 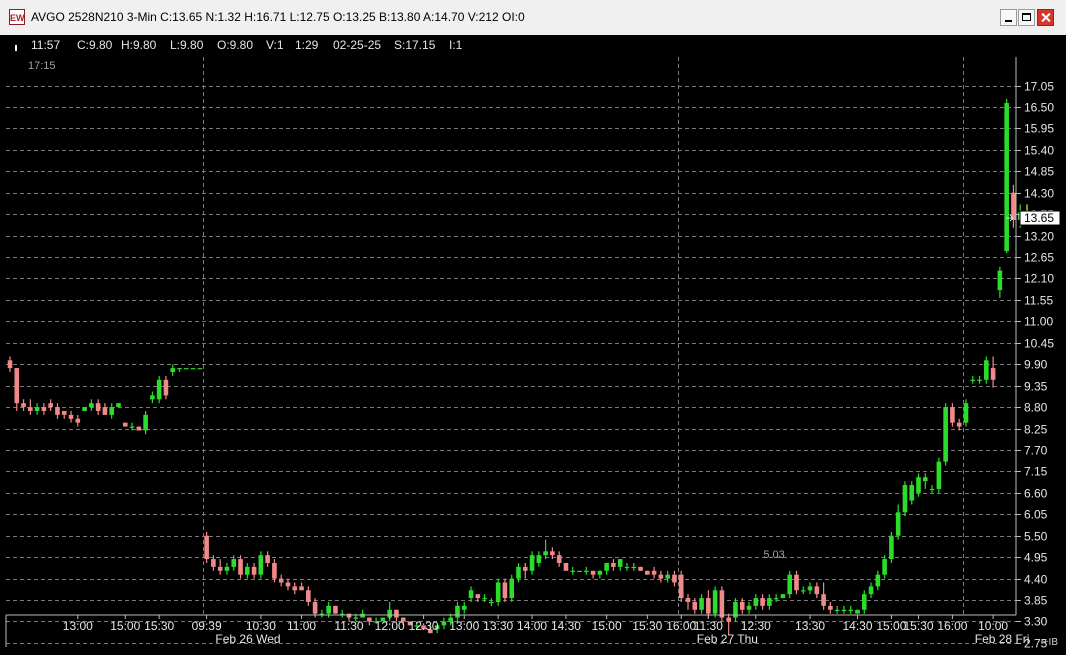 What do you see at coordinates (681, 626) in the screenshot?
I see `x-tick-label: 16:00` at bounding box center [681, 626].